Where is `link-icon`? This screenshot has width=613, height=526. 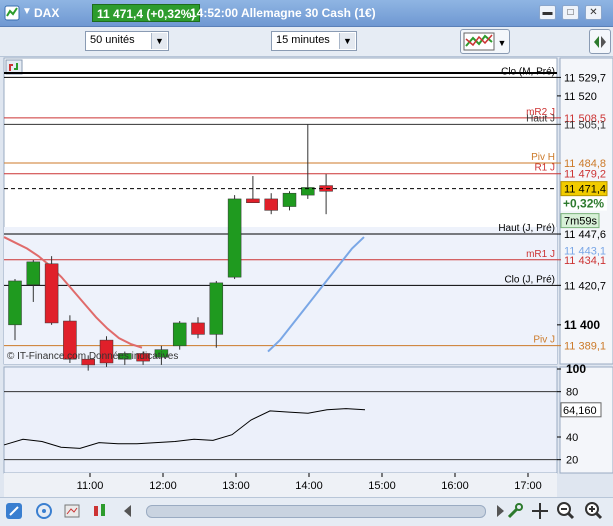 link-icon is located at coordinates (44, 511).